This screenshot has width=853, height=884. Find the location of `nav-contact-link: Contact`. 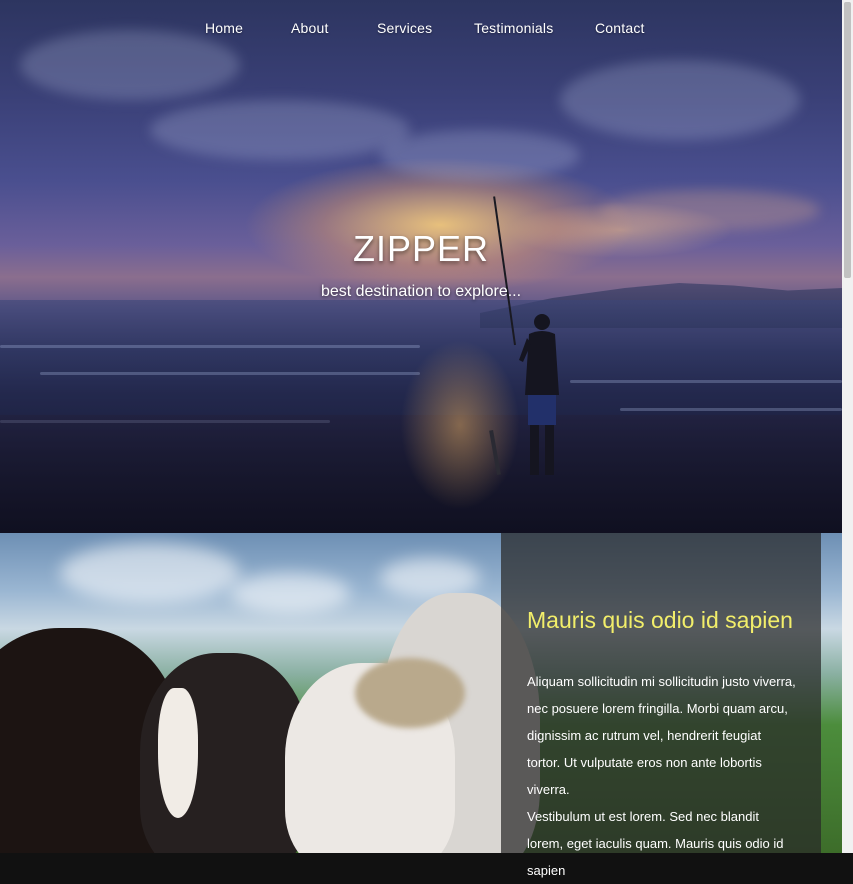

nav-contact-link: Contact is located at coordinates (620, 28).